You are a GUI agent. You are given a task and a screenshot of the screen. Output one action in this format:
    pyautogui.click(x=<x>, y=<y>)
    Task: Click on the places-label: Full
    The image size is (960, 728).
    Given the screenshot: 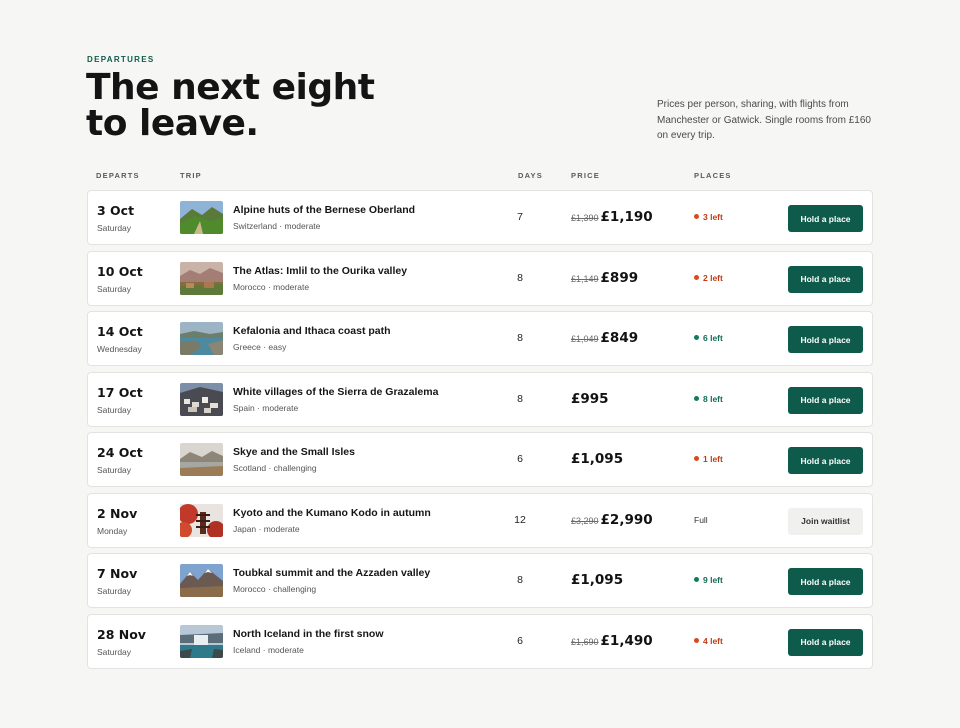 What is the action you would take?
    pyautogui.click(x=701, y=519)
    